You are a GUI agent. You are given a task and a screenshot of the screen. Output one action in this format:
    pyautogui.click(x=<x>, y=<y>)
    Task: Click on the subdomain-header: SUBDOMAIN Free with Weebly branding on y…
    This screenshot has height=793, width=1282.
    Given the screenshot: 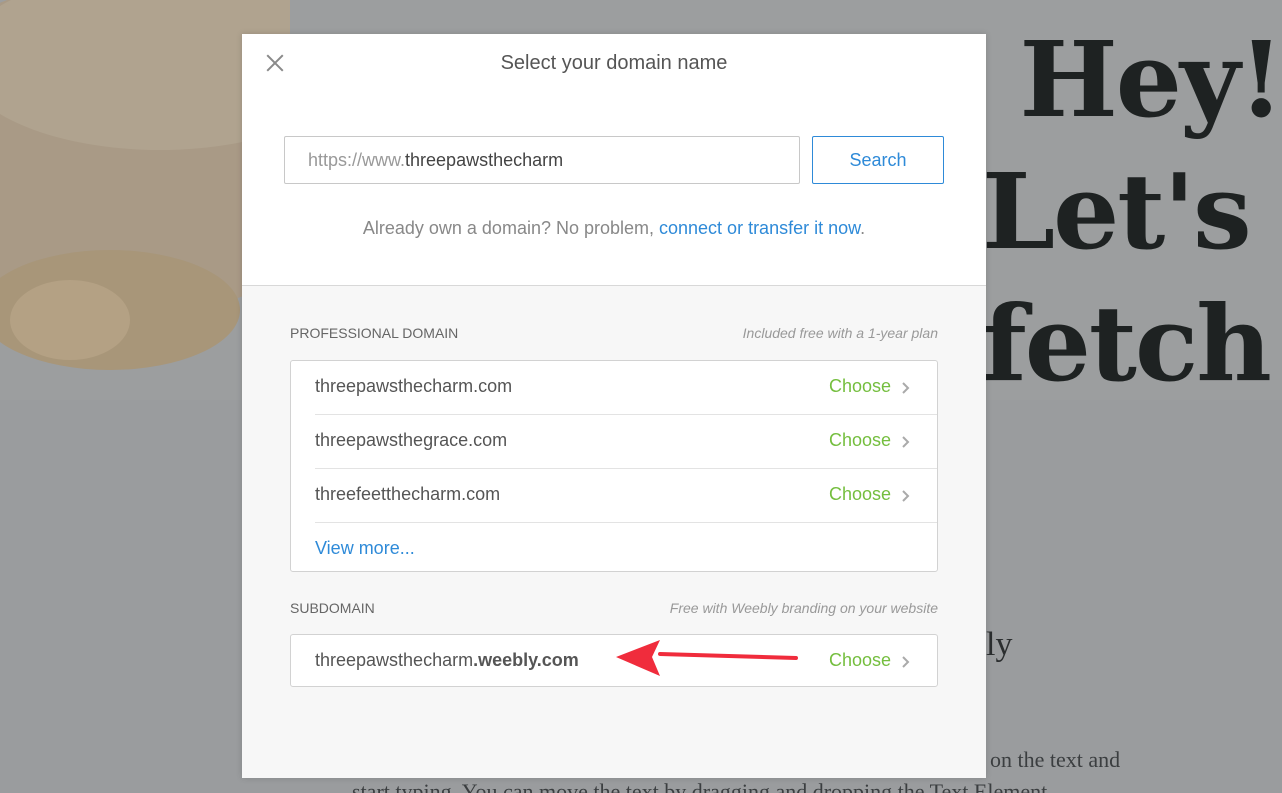 What is the action you would take?
    pyautogui.click(x=614, y=608)
    